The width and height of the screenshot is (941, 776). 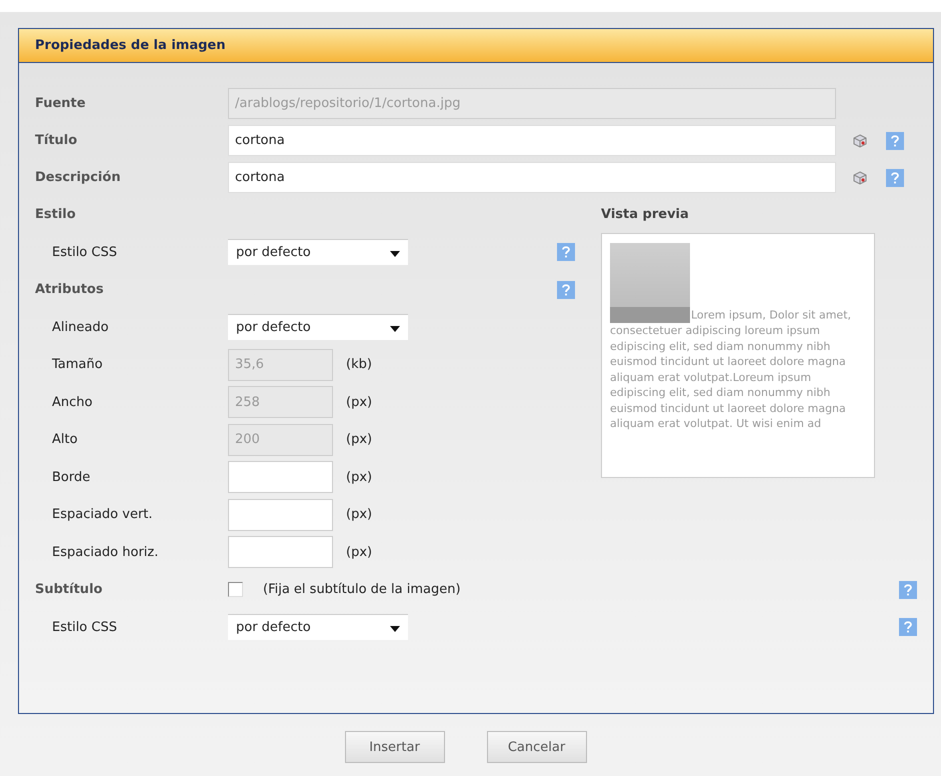 I want to click on field-label: Título, so click(x=56, y=140).